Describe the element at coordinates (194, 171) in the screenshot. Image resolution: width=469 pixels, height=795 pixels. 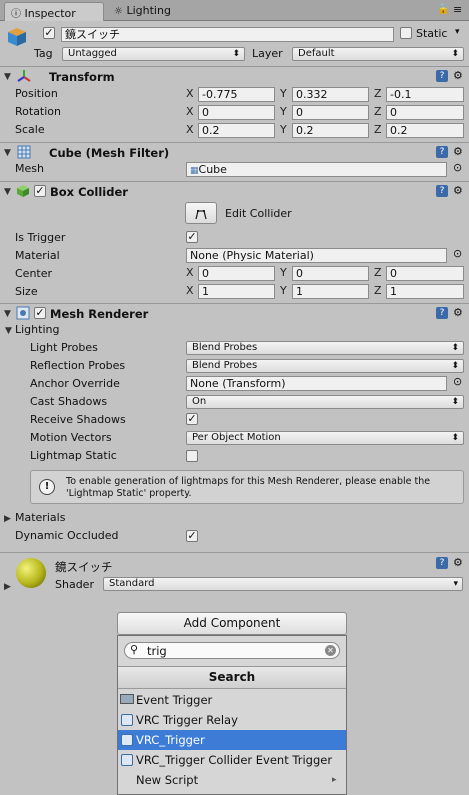
I see `mesh-icon: ▦` at that location.